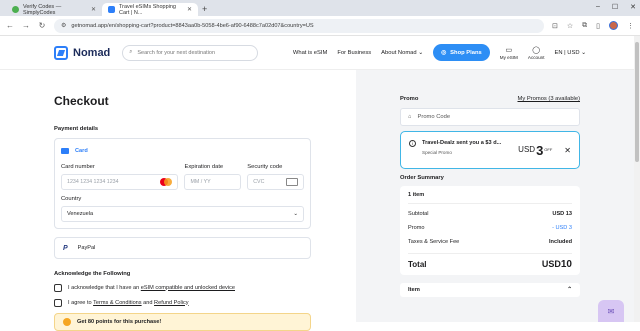 The width and height of the screenshot is (640, 331). What do you see at coordinates (171, 303) in the screenshot?
I see `refund-policy-link: Refund Policy` at bounding box center [171, 303].